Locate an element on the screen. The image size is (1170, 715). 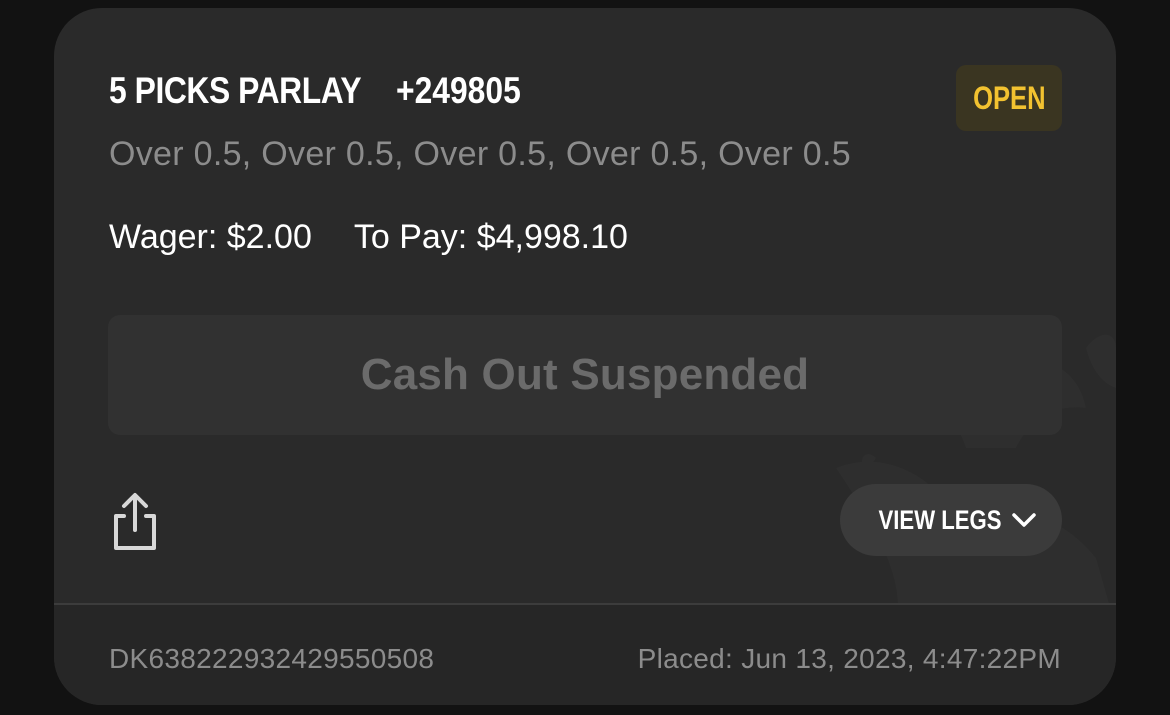
bet-title: 5 PICKS PARLAY is located at coordinates (235, 90).